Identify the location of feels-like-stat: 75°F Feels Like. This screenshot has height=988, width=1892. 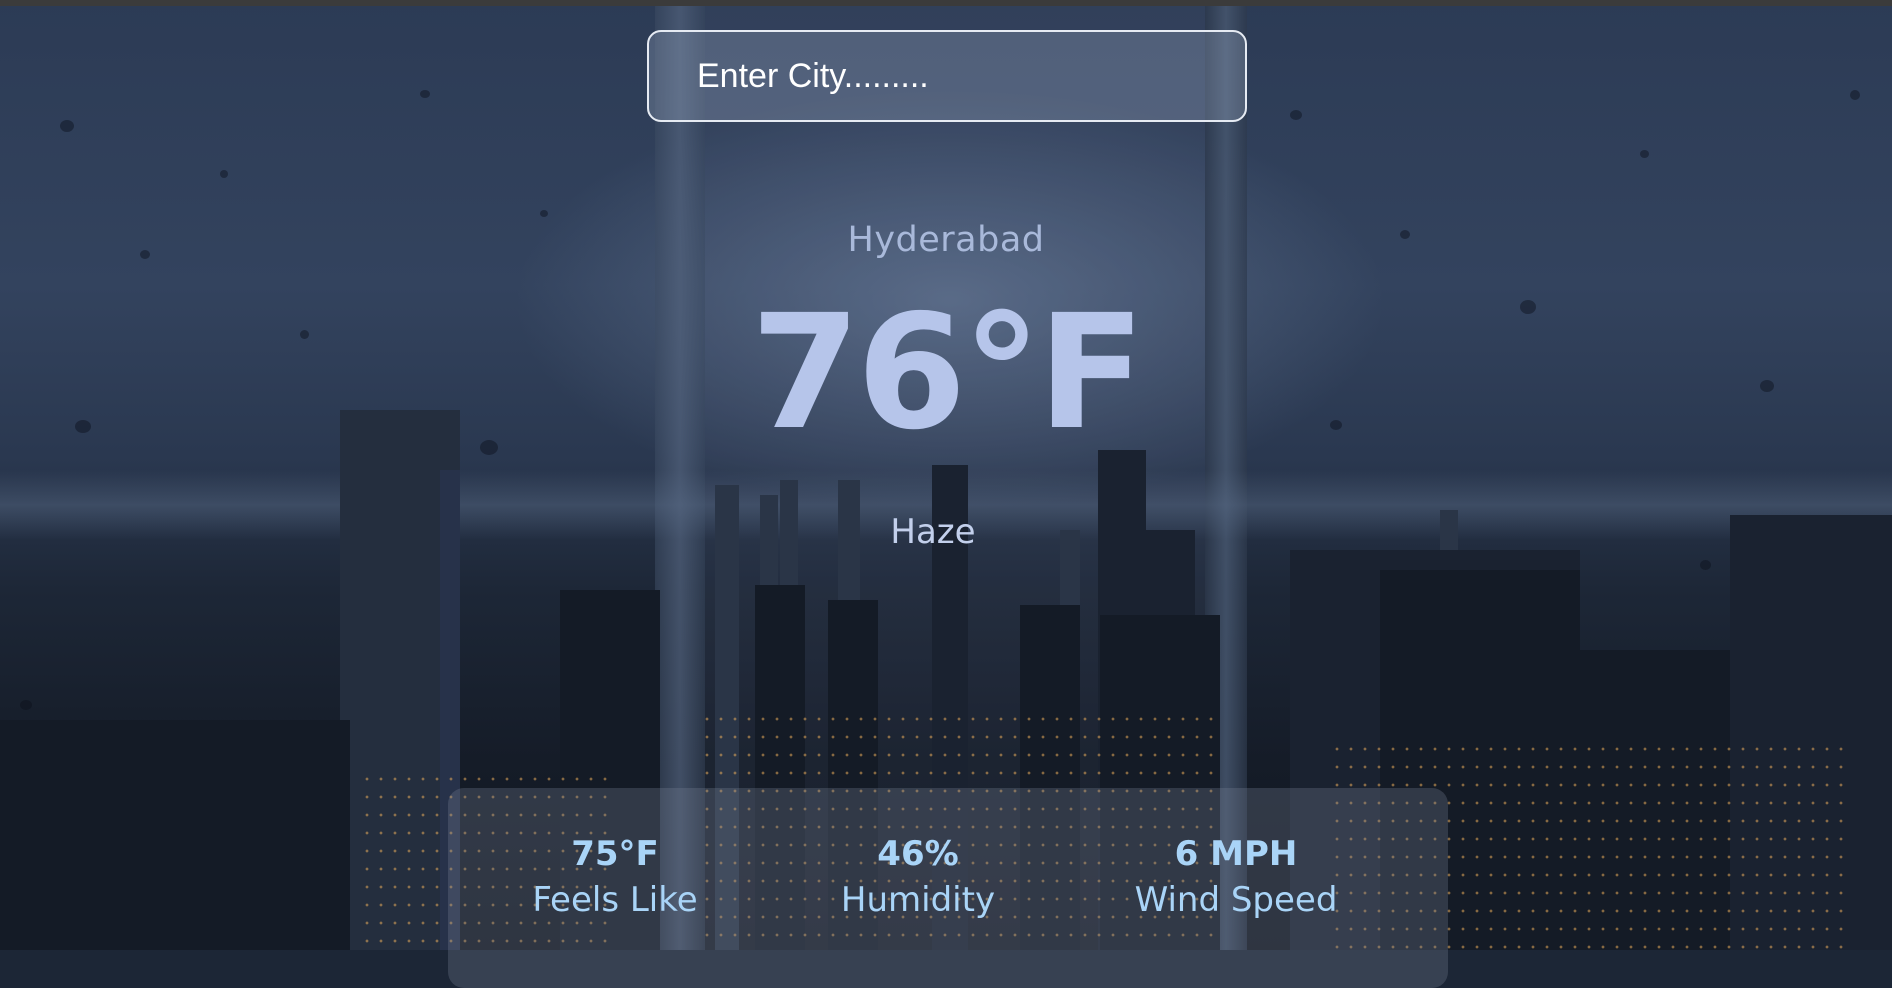
(615, 878).